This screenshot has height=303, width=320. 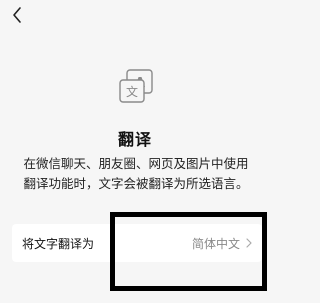 I want to click on translate-icon: A 文, so click(x=136, y=86).